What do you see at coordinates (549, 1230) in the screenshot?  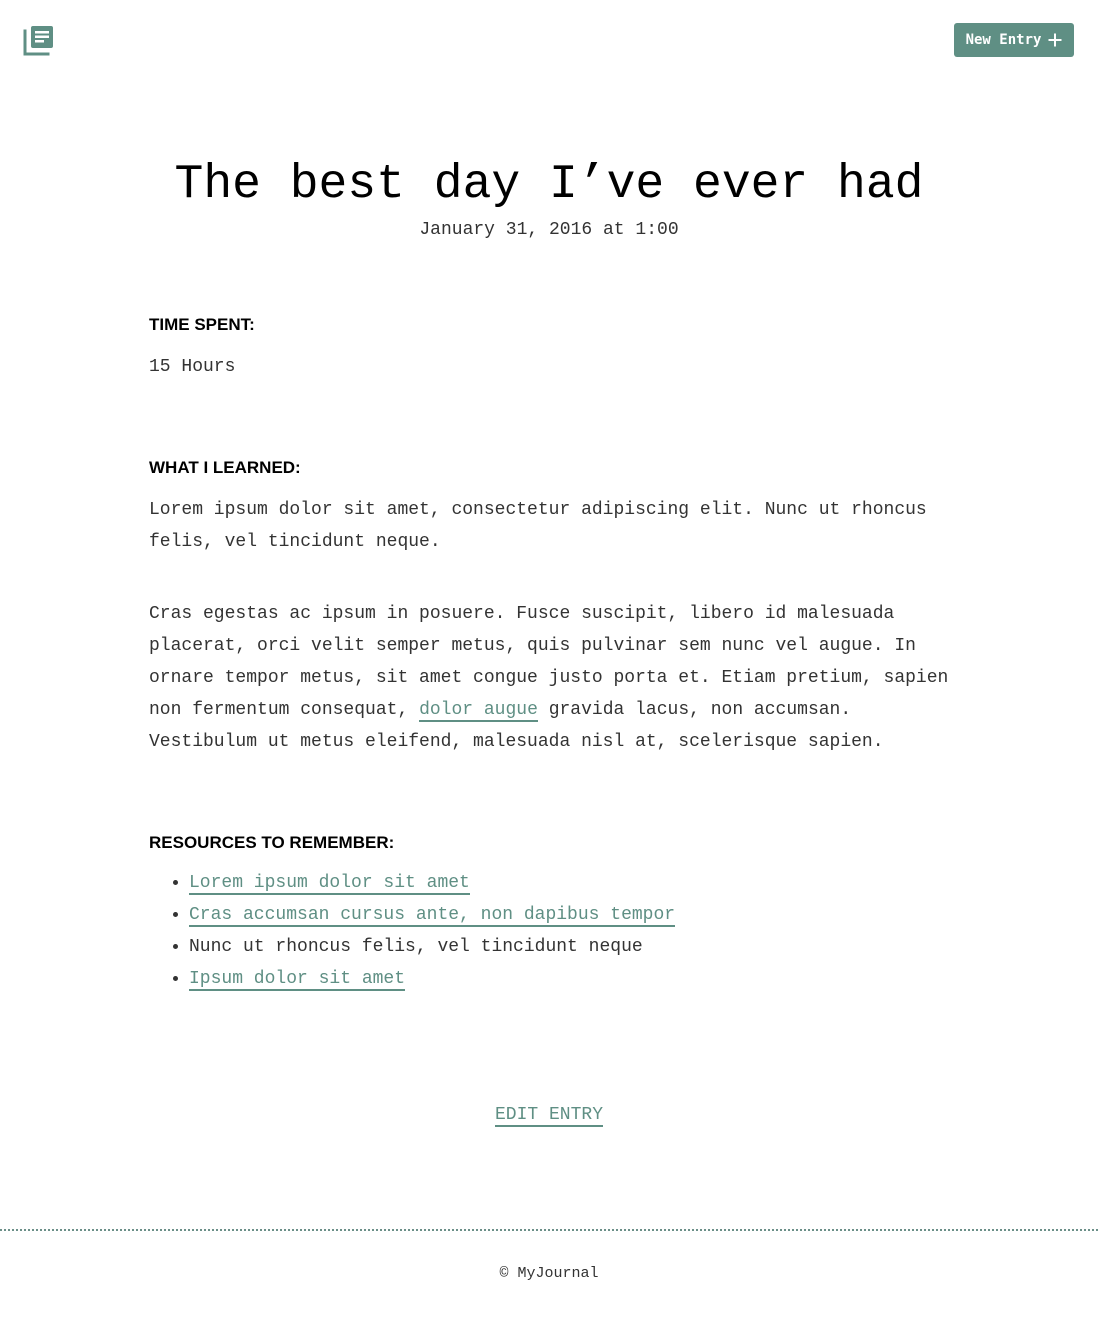 I see `footer-divider` at bounding box center [549, 1230].